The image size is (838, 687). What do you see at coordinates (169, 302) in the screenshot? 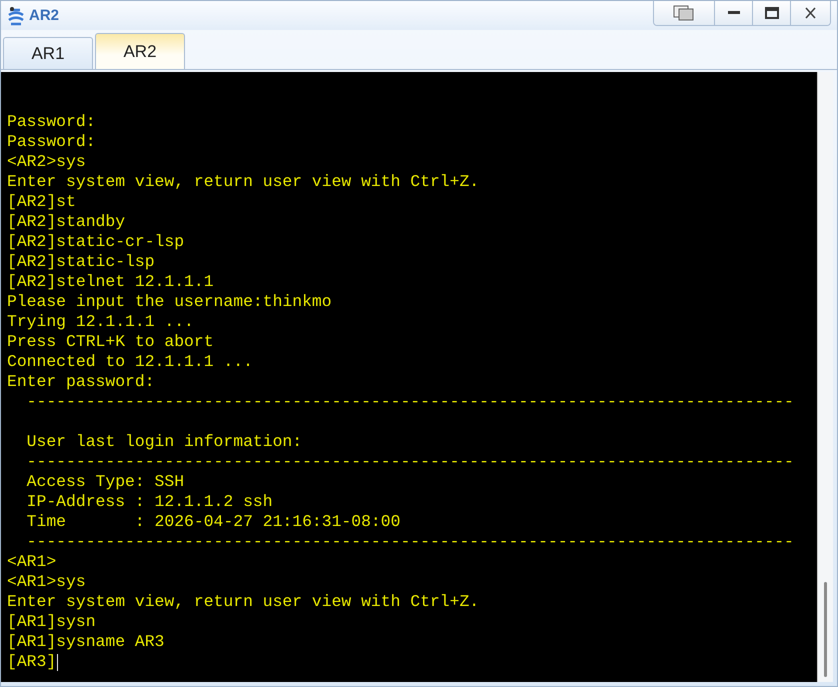
I see `terminal-line: Please input the username:thinkmo` at bounding box center [169, 302].